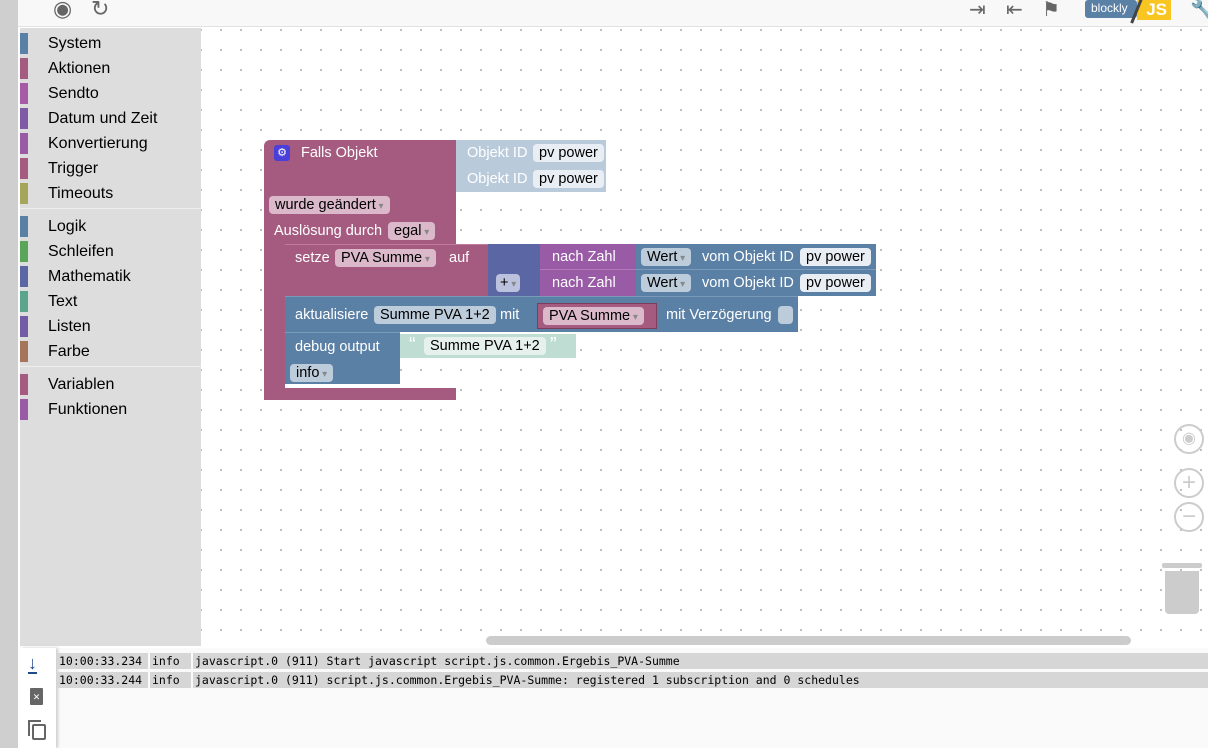 This screenshot has height=748, width=1208. I want to click on category-label: Logik, so click(67, 226).